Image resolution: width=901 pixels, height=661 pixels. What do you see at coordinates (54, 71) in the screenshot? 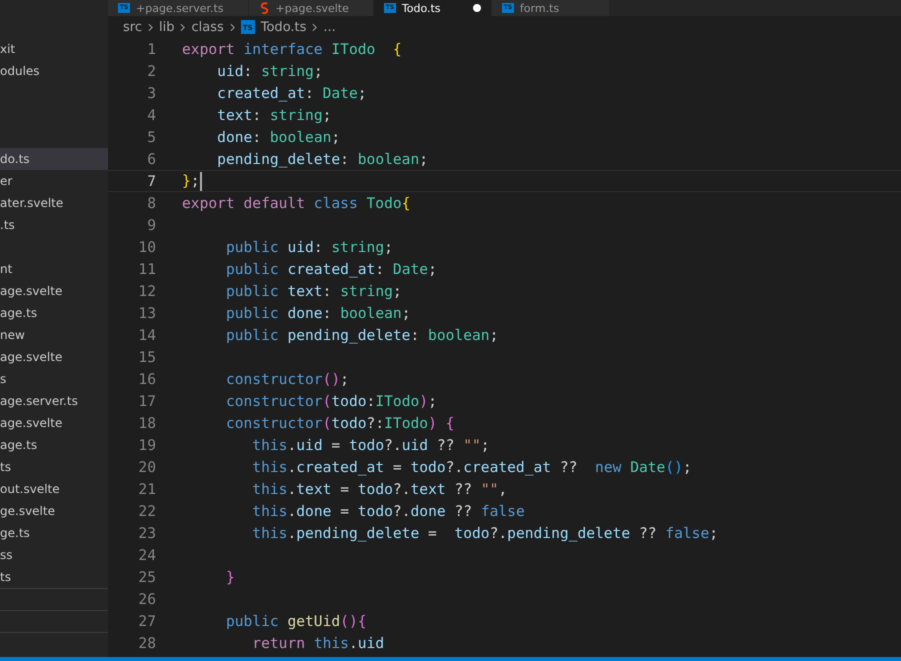
I see `file-item: odules` at bounding box center [54, 71].